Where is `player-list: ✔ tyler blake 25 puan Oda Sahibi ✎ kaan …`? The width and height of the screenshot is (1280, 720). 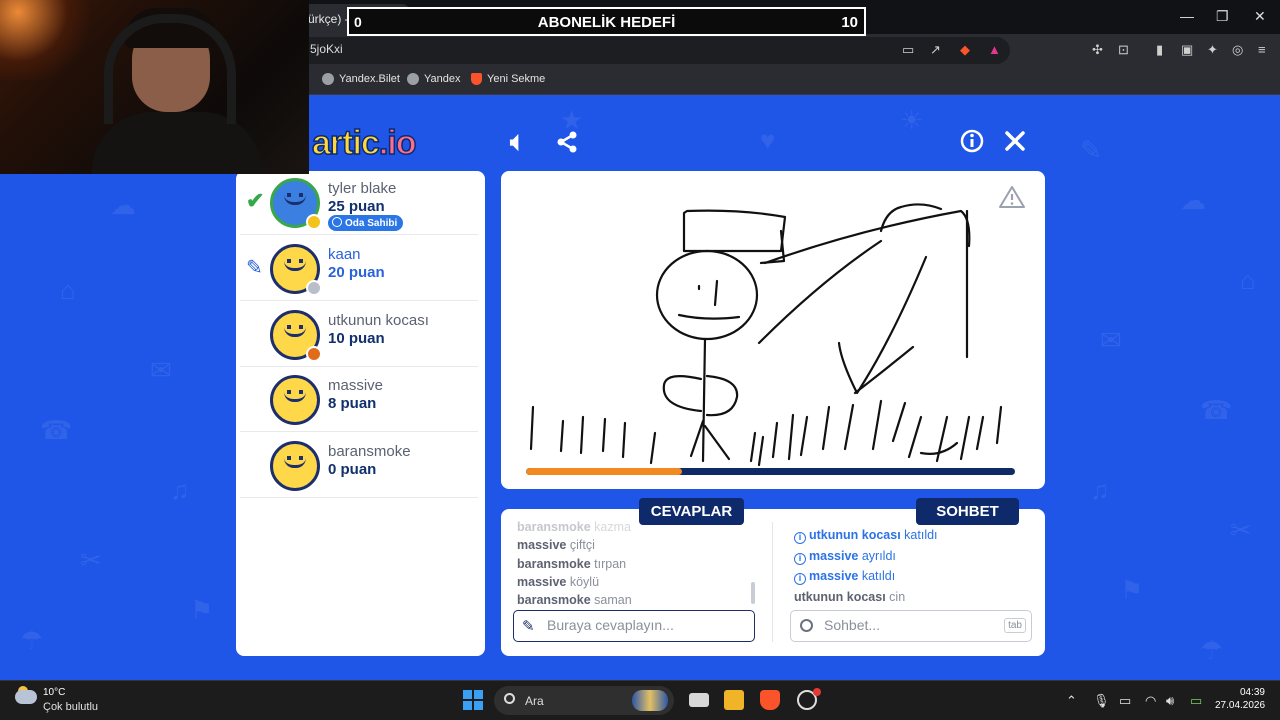 player-list: ✔ tyler blake 25 puan Oda Sahibi ✎ kaan … is located at coordinates (360, 413).